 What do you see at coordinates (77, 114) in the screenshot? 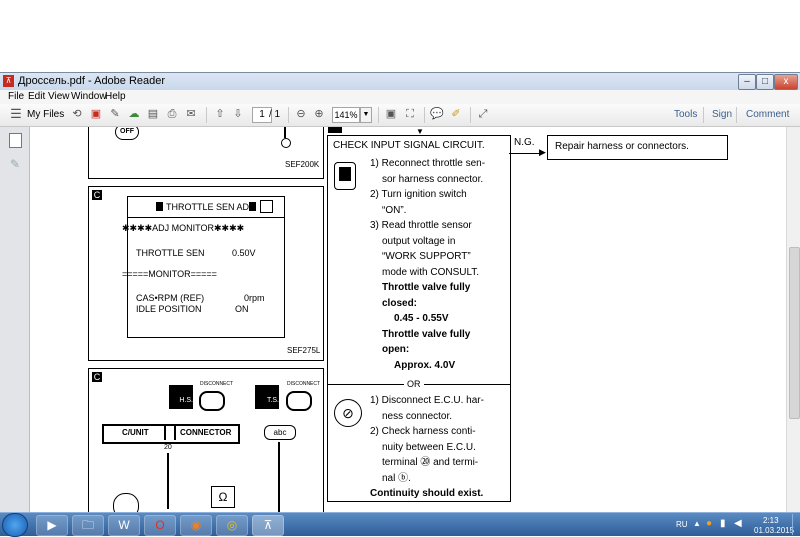
I see `open-icon: ⟲` at bounding box center [77, 114].